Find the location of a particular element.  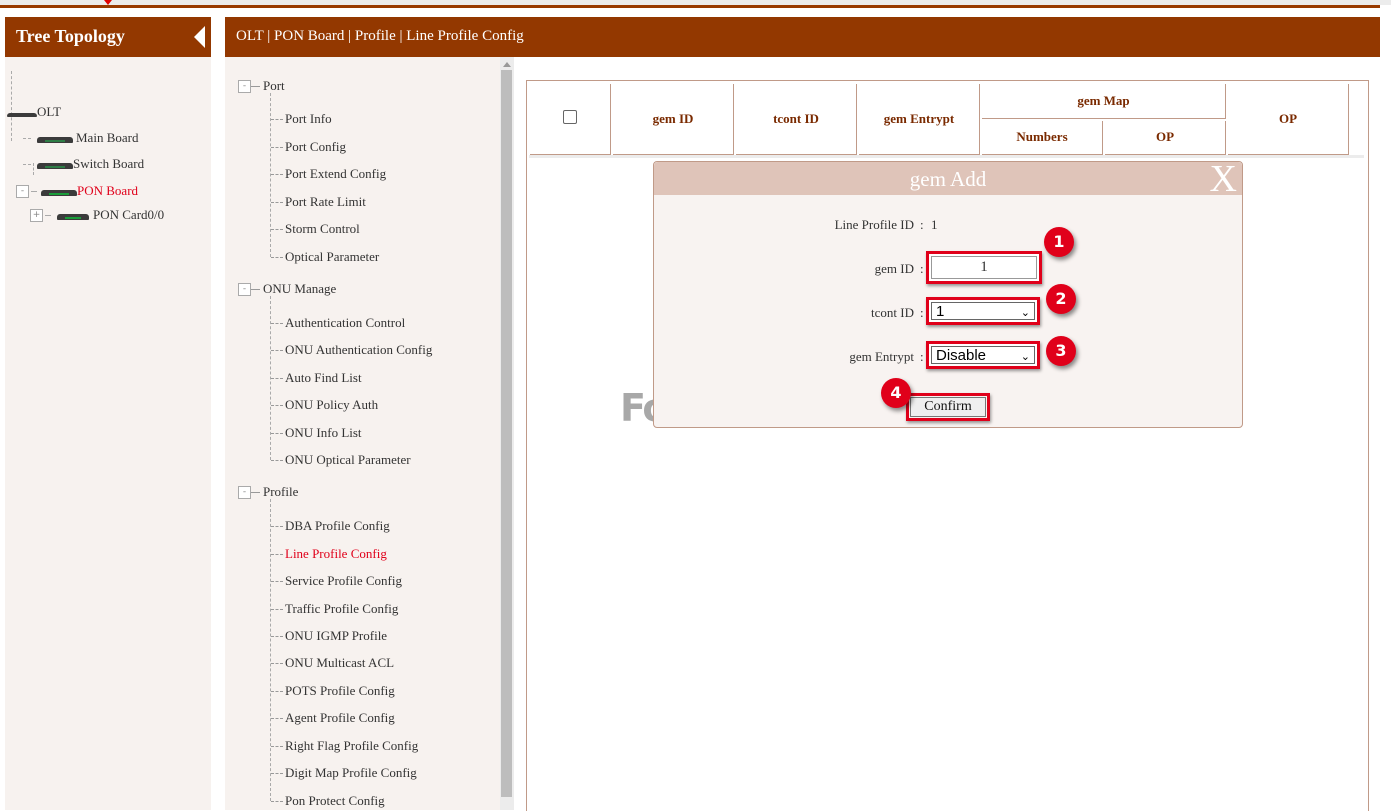

tree-node-switch-board: Switch Board is located at coordinates (81, 164).